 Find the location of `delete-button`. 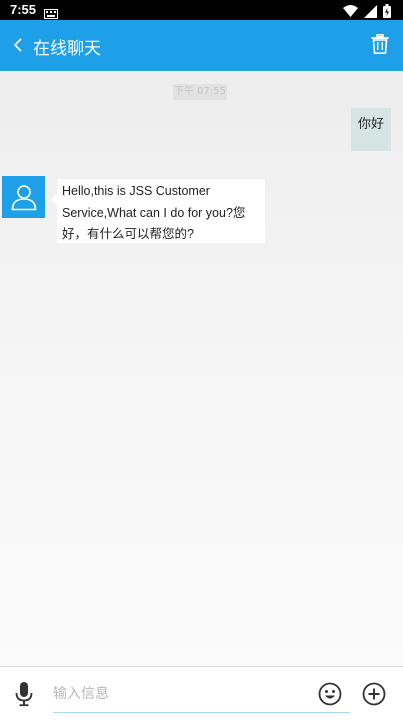

delete-button is located at coordinates (381, 45).